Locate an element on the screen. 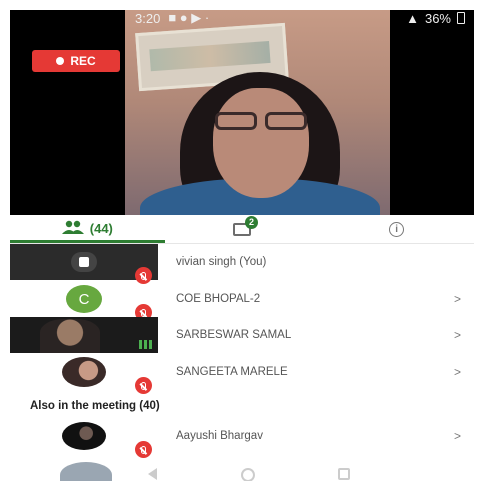  participant-name: vivian singh (You) is located at coordinates (221, 262).